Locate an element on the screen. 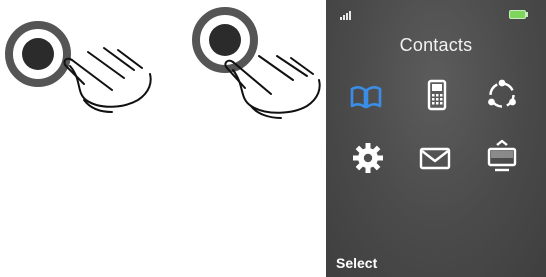  mobile-phone-icon is located at coordinates (437, 95).